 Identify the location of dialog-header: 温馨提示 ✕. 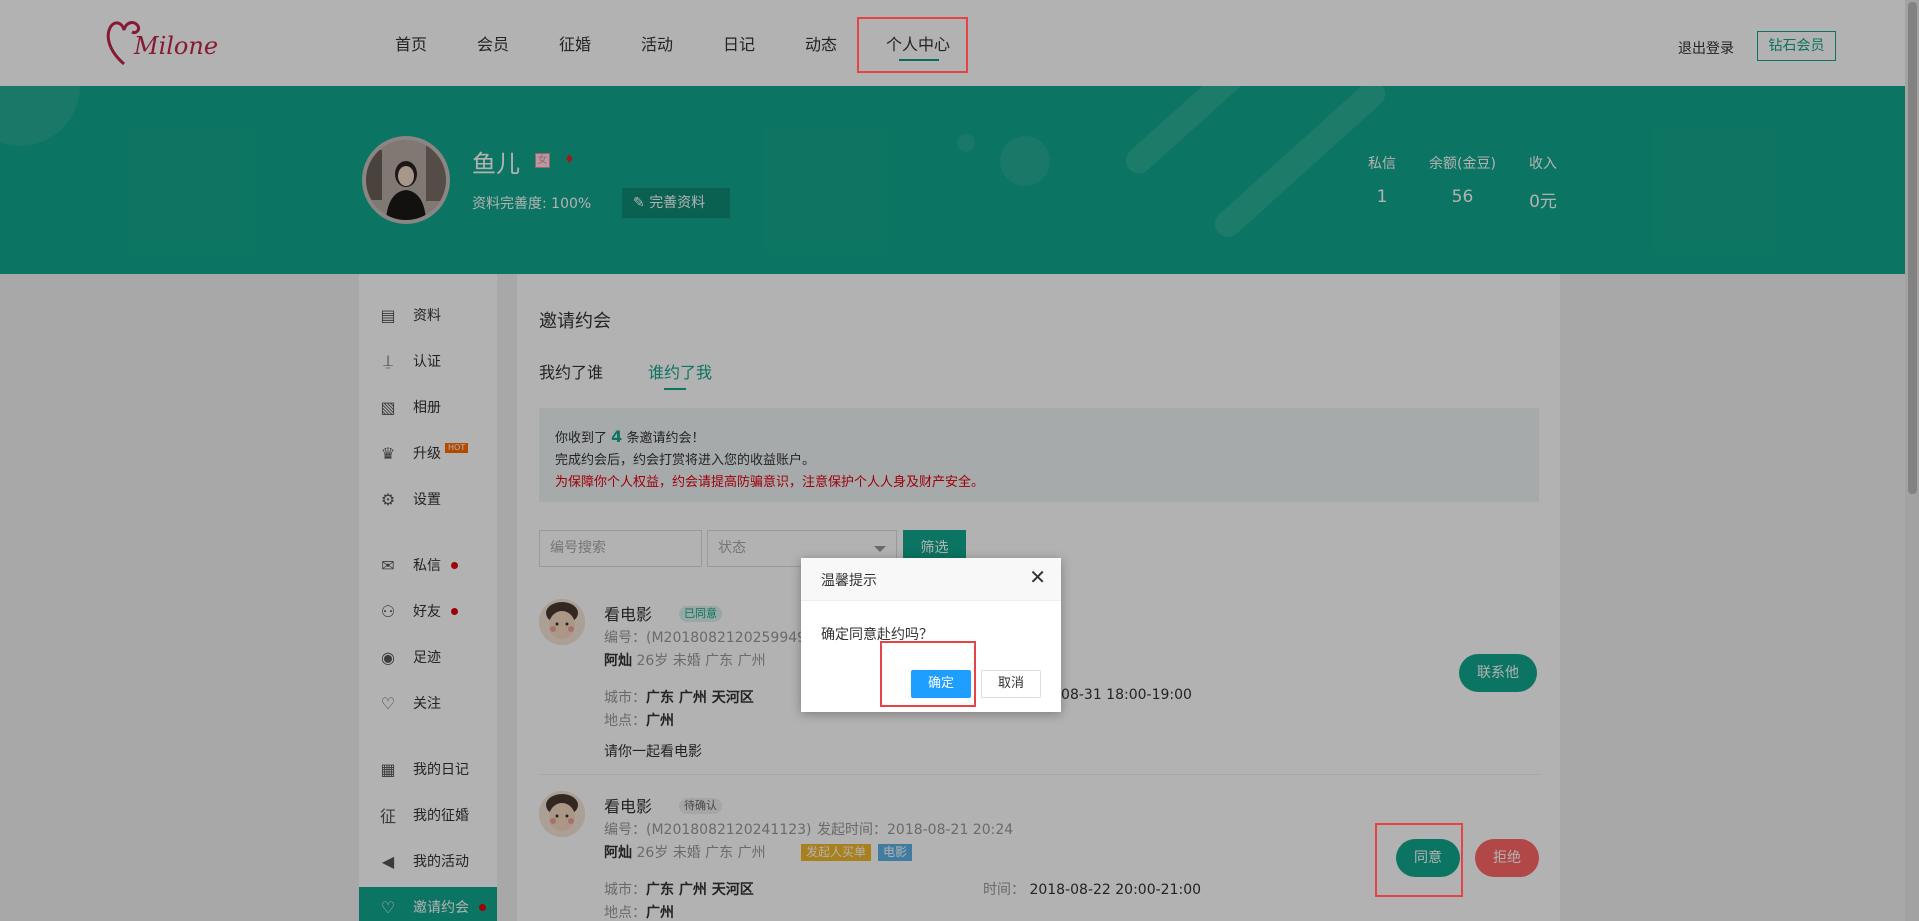
(931, 579).